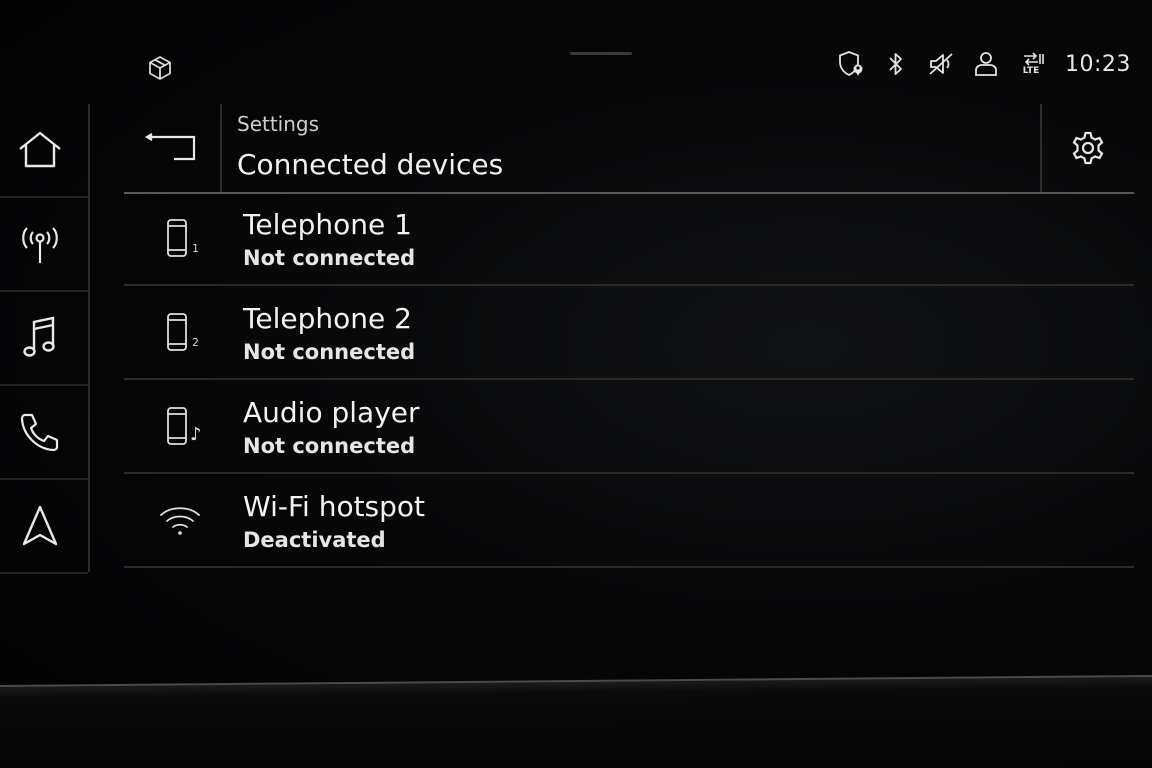 This screenshot has height=768, width=1152. What do you see at coordinates (180, 427) in the screenshot?
I see `audio-player-icon: ♪` at bounding box center [180, 427].